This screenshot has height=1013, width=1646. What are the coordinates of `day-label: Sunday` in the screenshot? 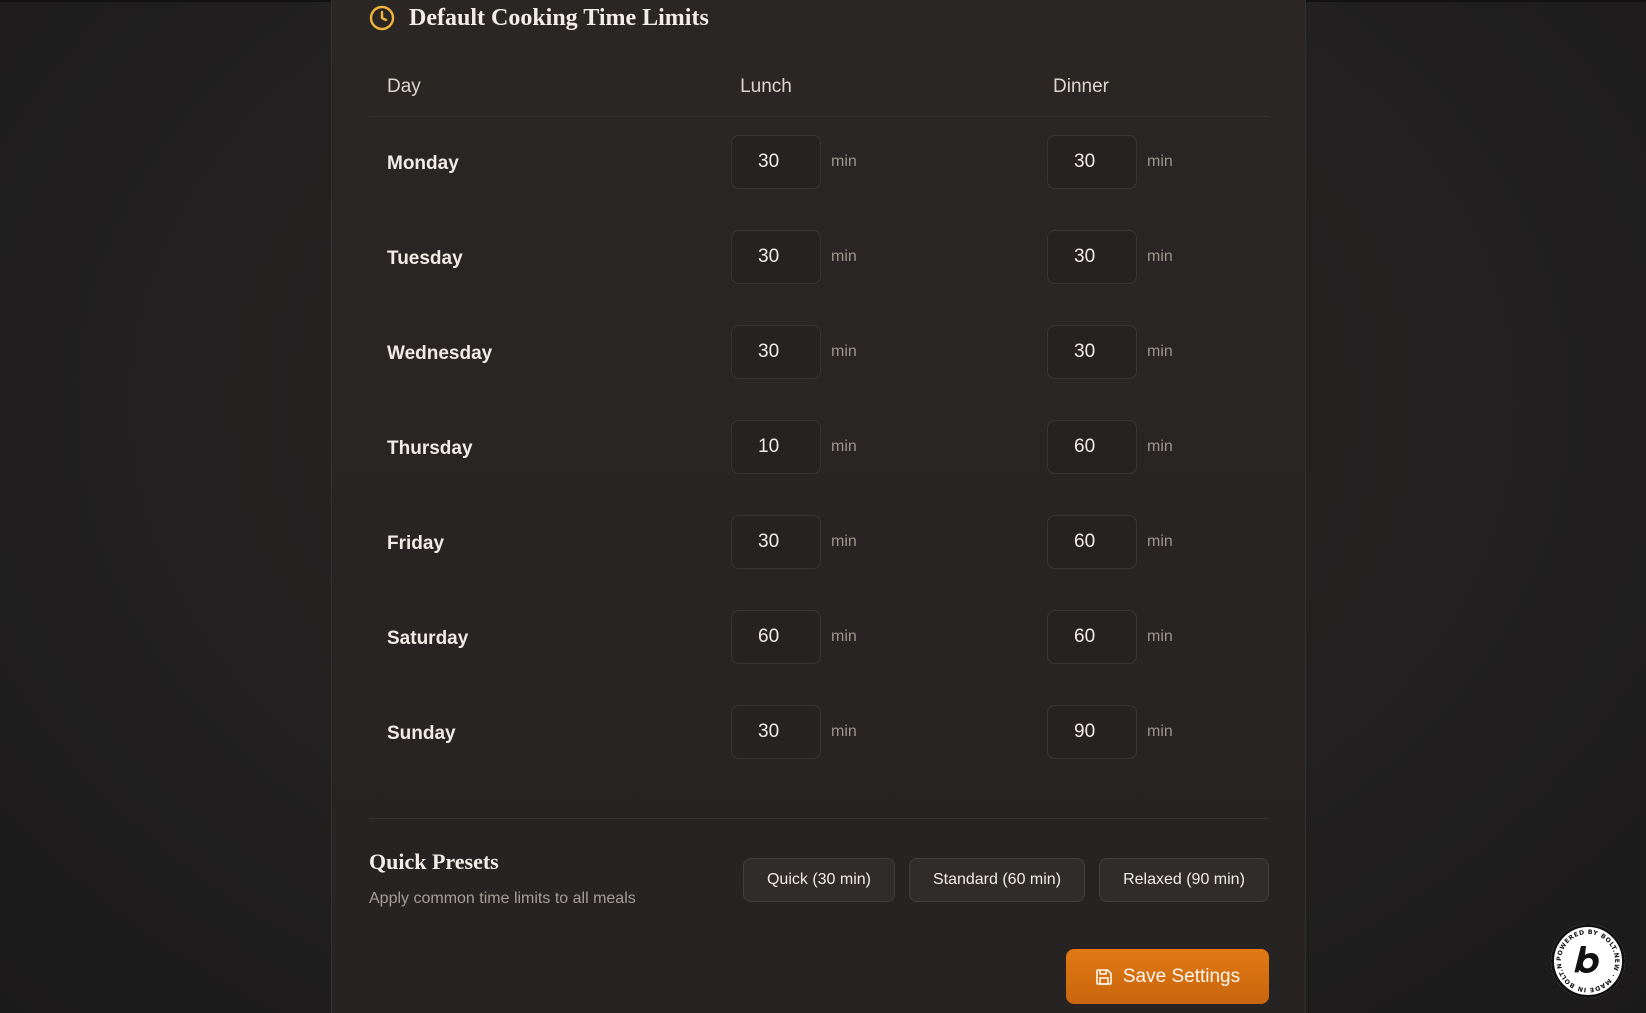 It's located at (421, 733).